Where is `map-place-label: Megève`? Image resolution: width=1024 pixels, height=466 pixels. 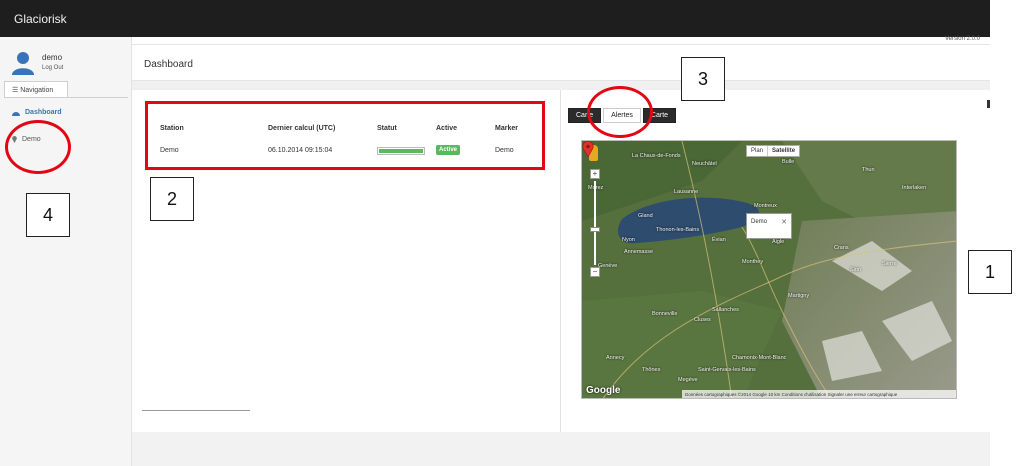 map-place-label: Megève is located at coordinates (688, 380).